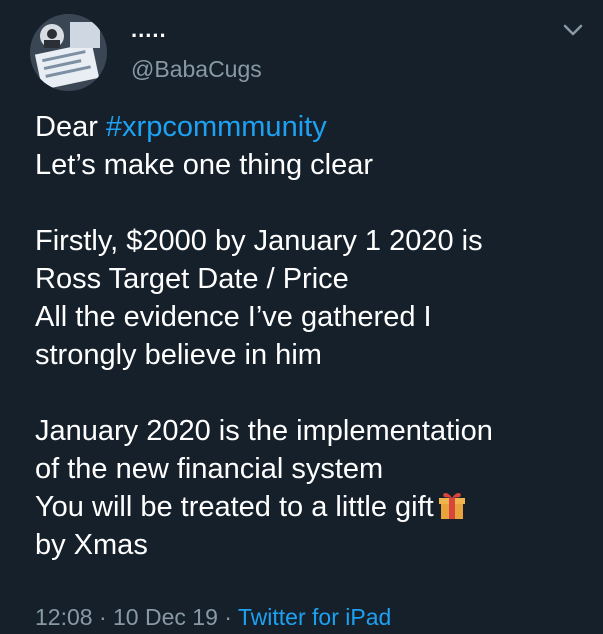  What do you see at coordinates (91, 545) in the screenshot?
I see `tweet-line: by Xmas` at bounding box center [91, 545].